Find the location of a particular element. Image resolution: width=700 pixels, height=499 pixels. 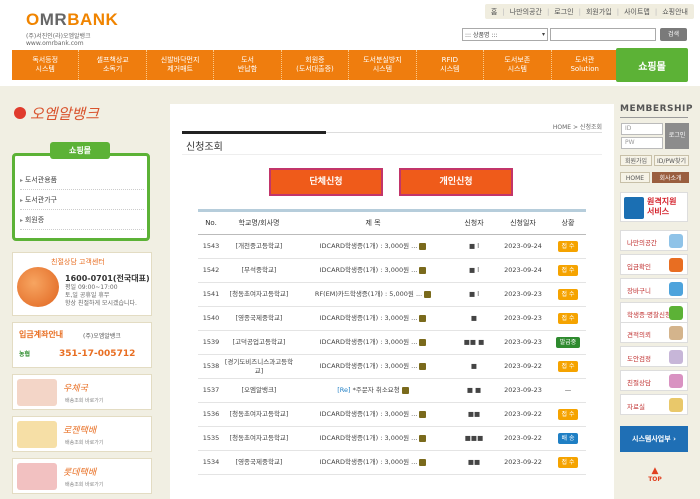

courier-lotte: 롯데택배 배송조회 바로가기 is located at coordinates (82, 476).